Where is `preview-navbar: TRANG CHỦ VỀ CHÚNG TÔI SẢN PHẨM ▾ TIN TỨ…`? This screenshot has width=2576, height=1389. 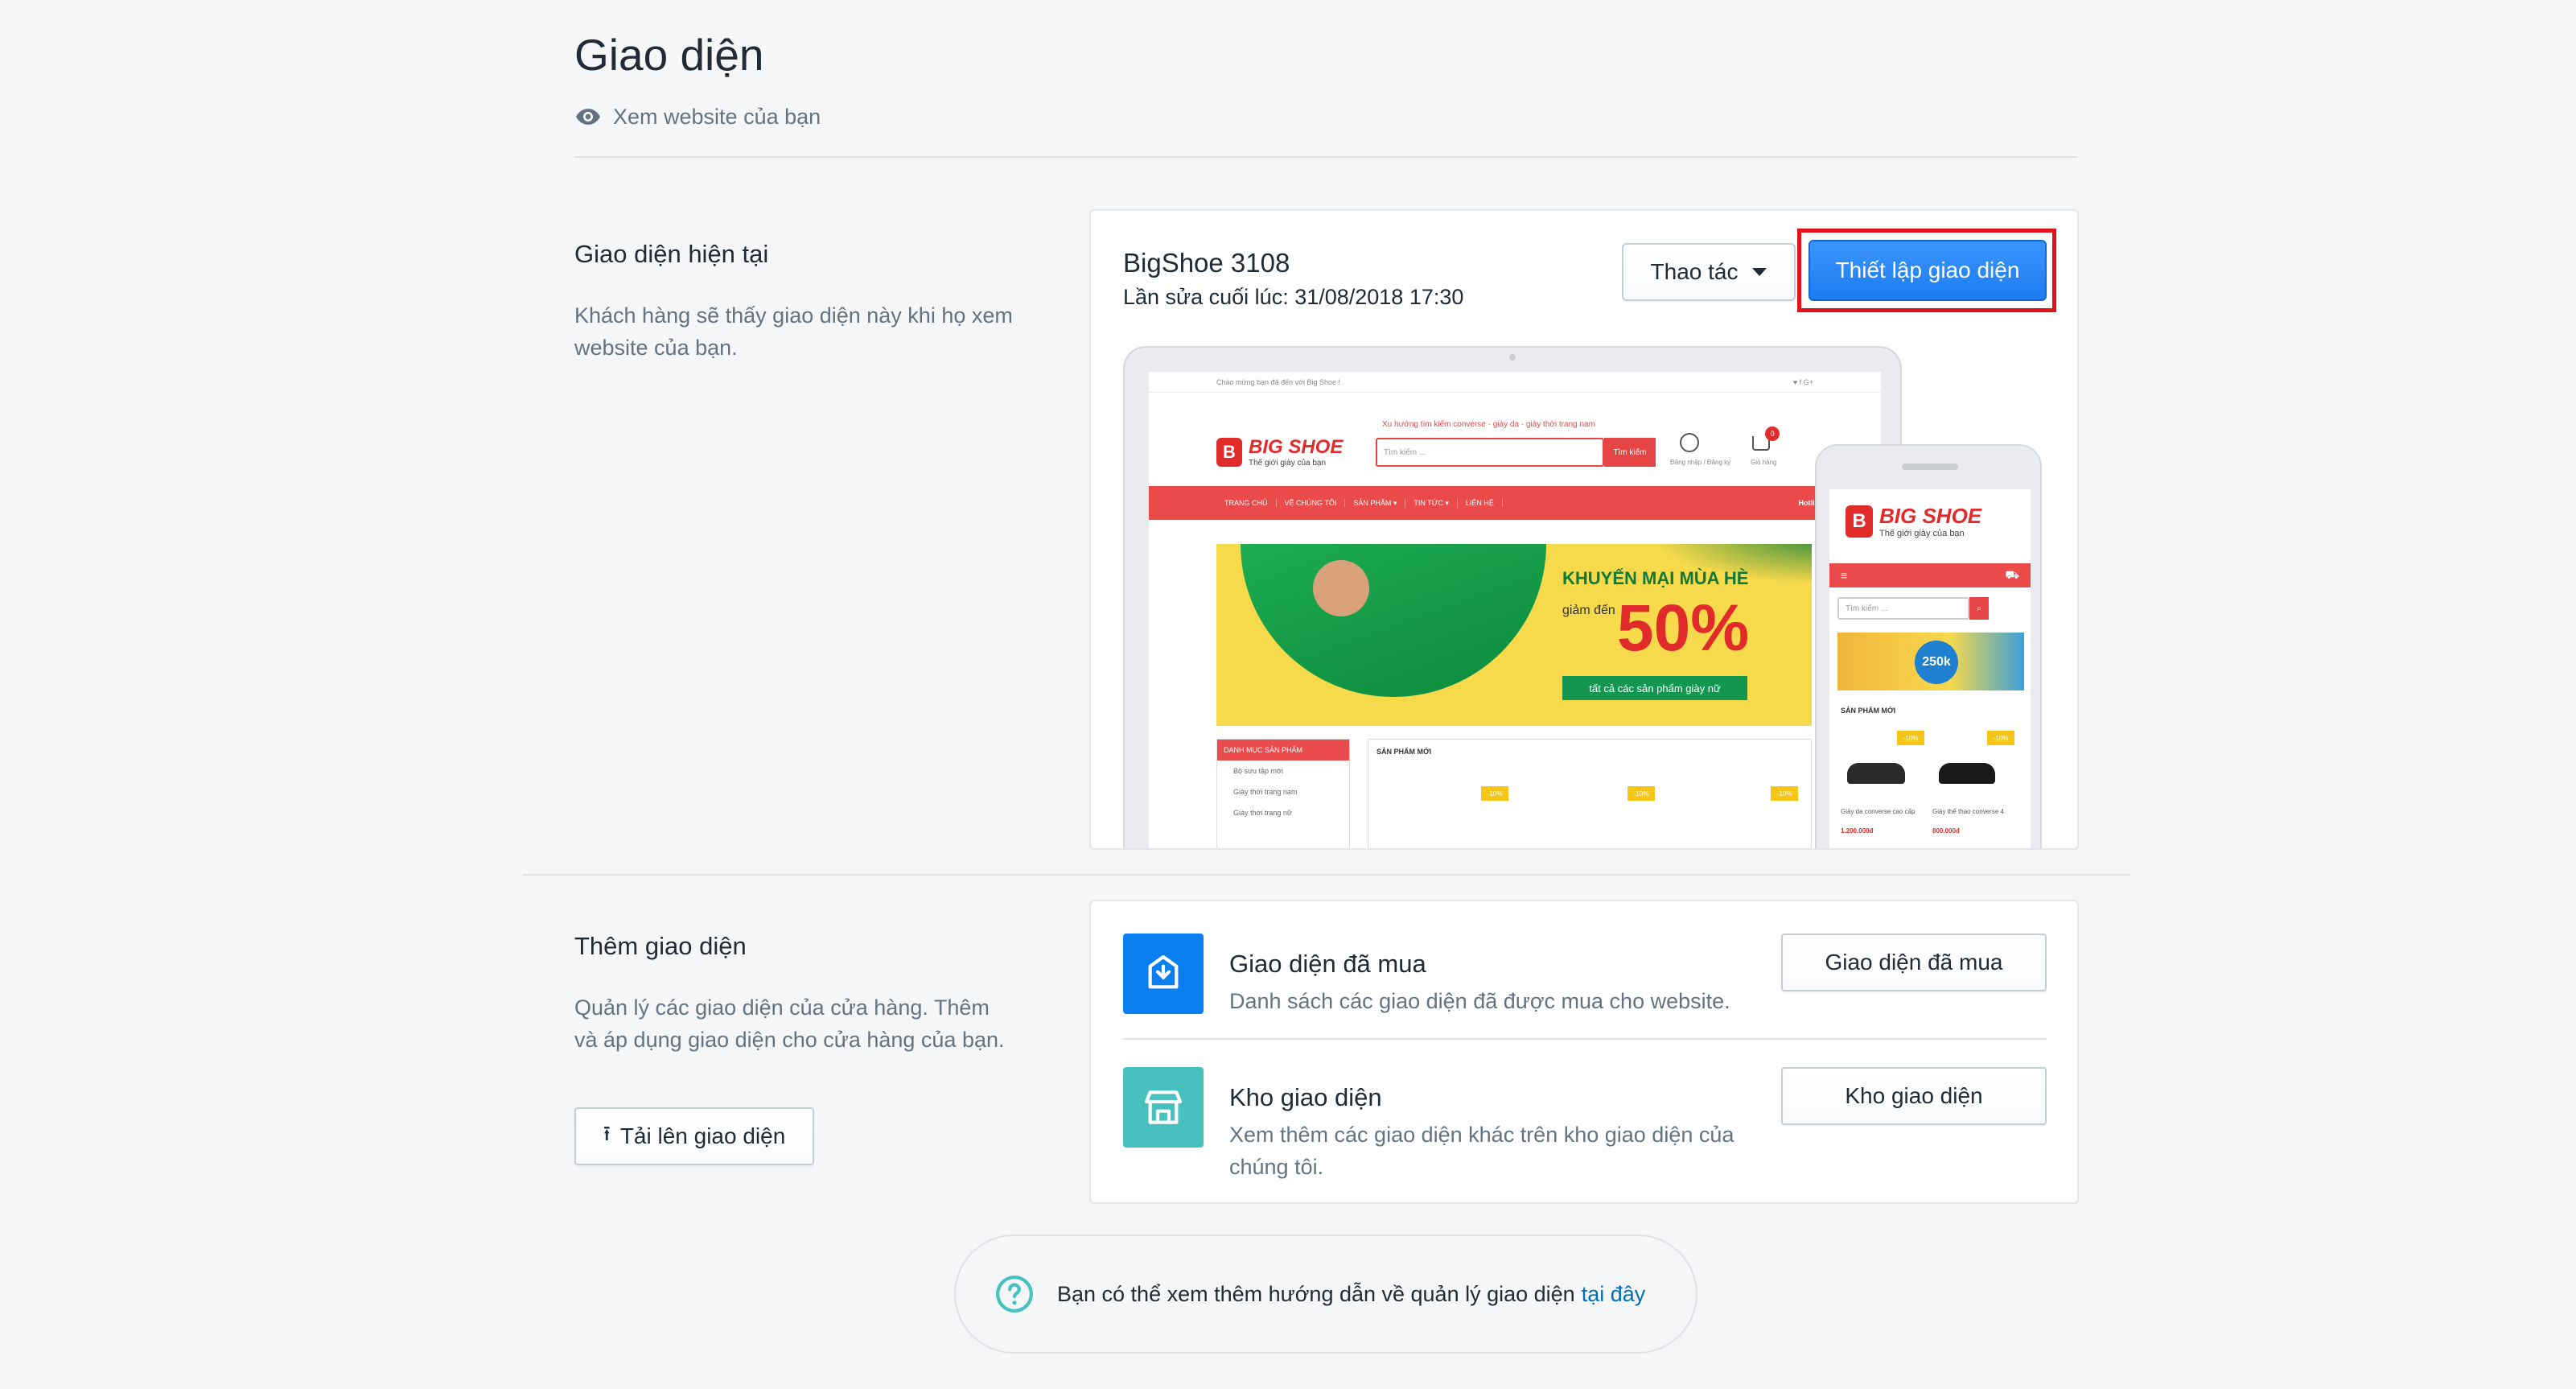 preview-navbar: TRANG CHỦ VỀ CHÚNG TÔI SẢN PHẨM ▾ TIN TỨ… is located at coordinates (1515, 503).